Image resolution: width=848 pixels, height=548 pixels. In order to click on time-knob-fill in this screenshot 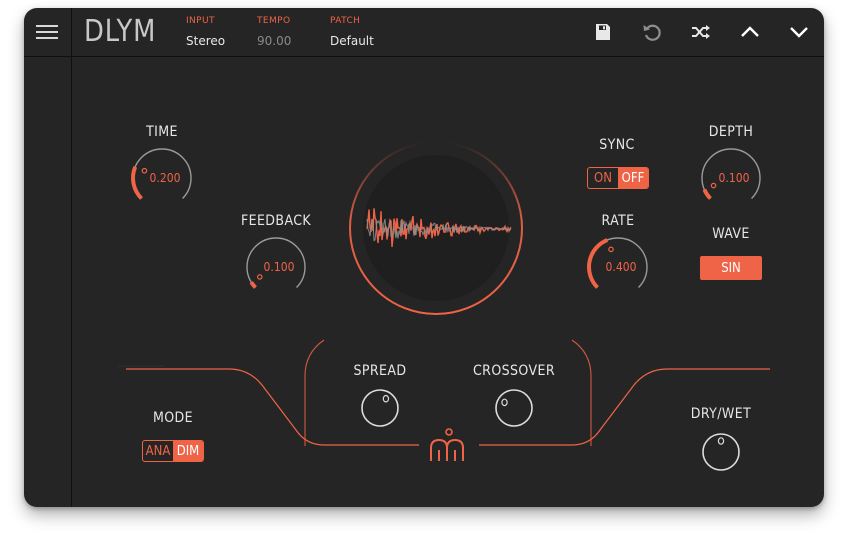, I will do `click(137, 183)`.